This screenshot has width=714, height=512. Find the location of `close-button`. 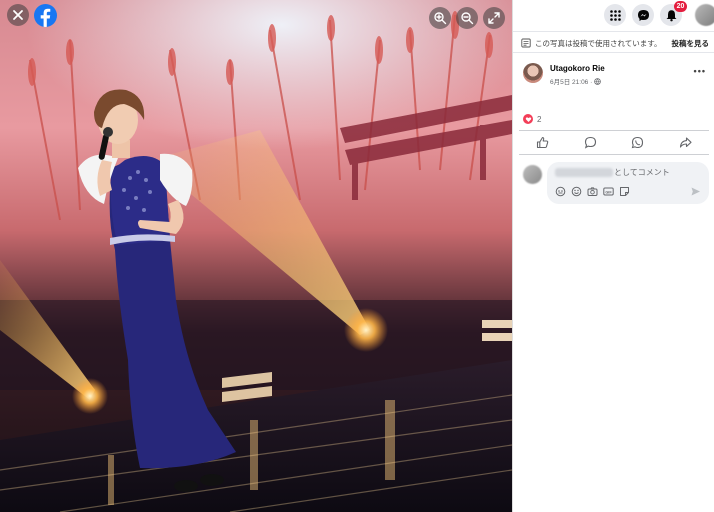

close-button is located at coordinates (18, 15).